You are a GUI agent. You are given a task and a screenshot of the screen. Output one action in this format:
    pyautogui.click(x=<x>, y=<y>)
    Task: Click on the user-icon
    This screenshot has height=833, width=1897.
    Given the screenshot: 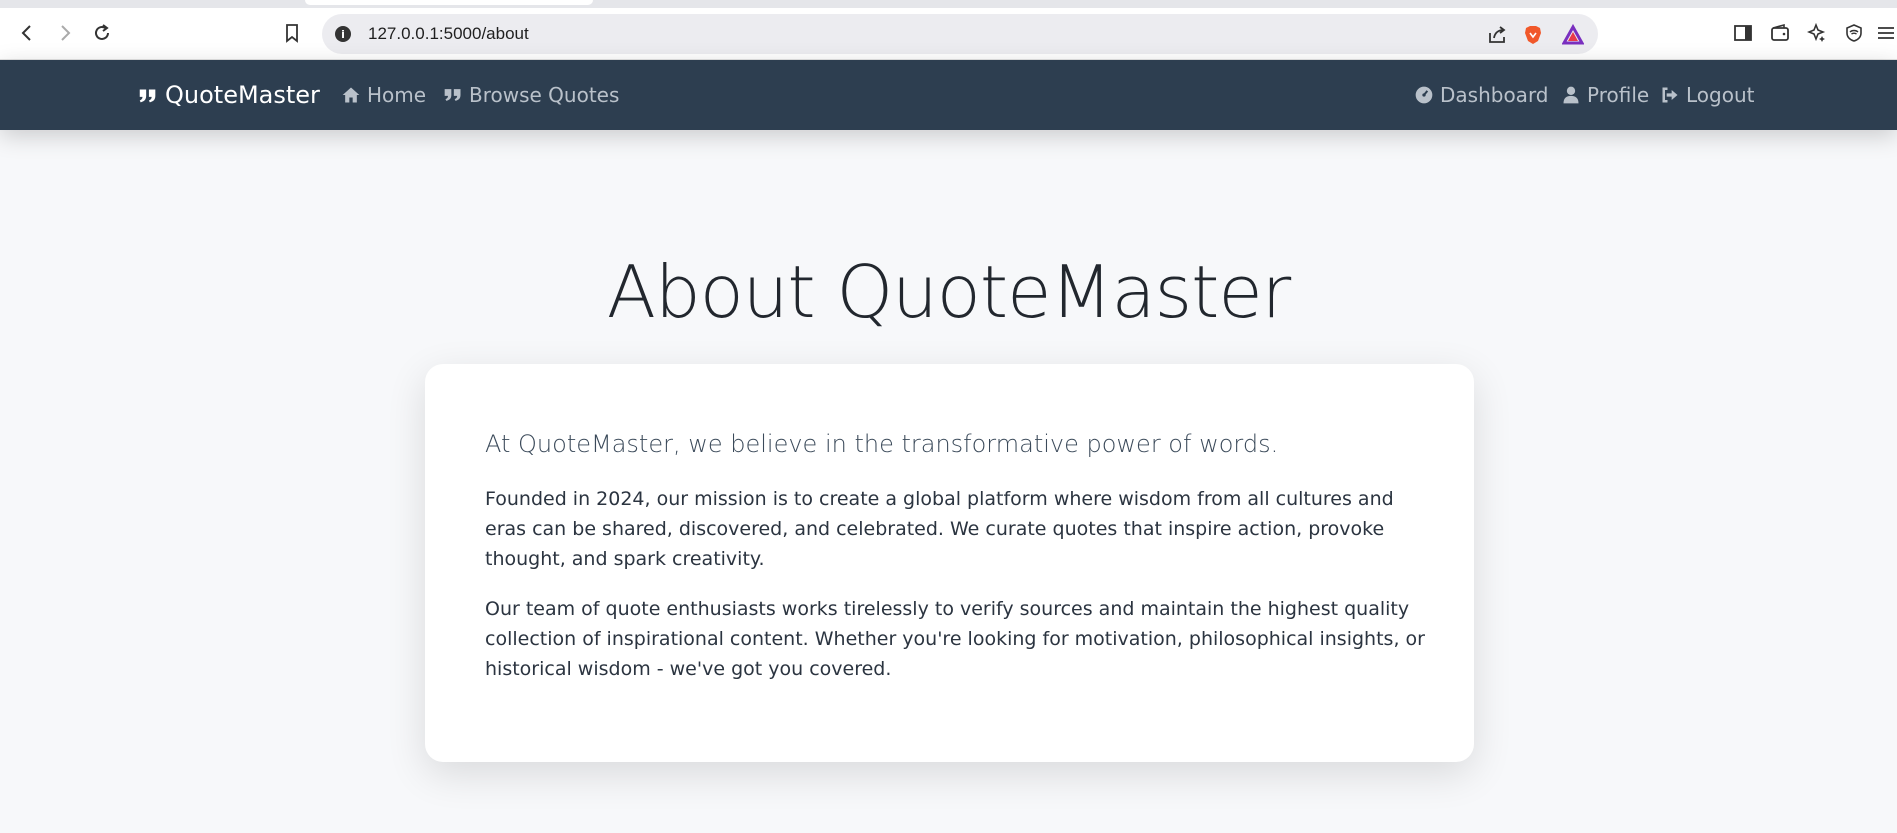 What is the action you would take?
    pyautogui.click(x=1571, y=95)
    